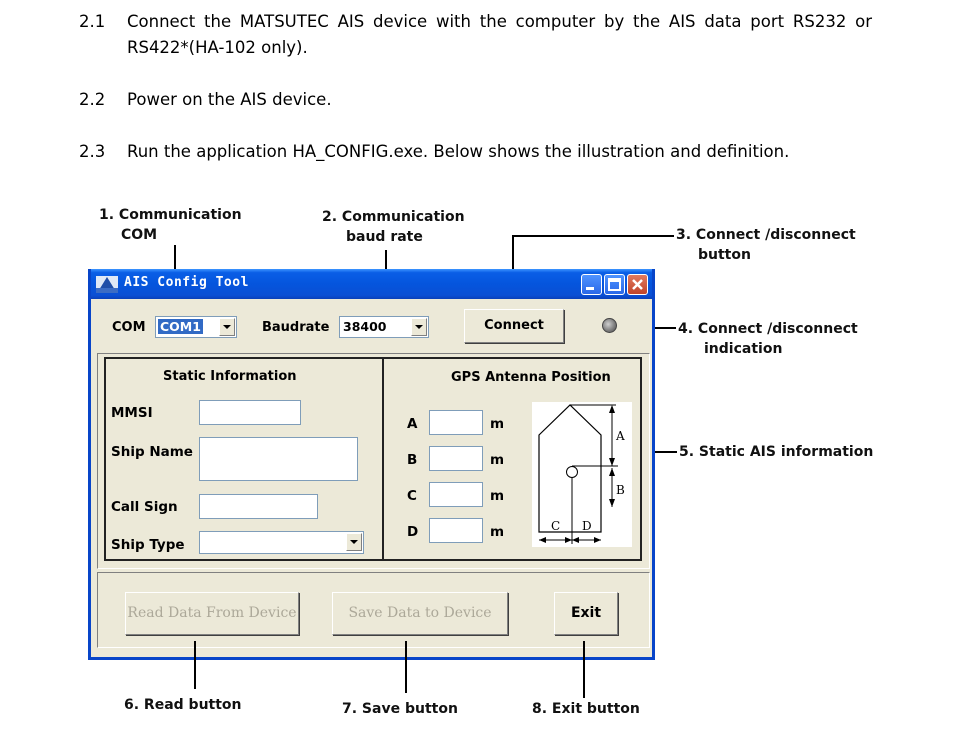  What do you see at coordinates (766, 235) in the screenshot?
I see `callout-text: 3. Connect /disconnect` at bounding box center [766, 235].